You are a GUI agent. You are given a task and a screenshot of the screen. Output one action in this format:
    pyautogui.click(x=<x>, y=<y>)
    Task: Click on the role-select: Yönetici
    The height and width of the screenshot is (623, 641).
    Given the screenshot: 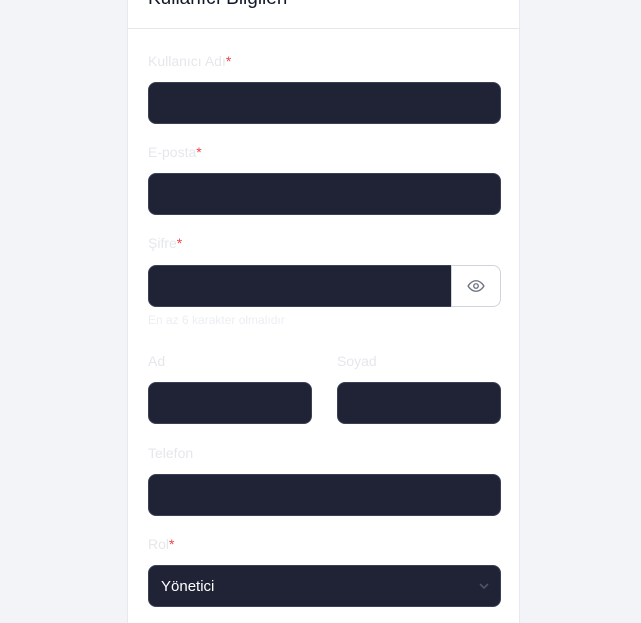 What is the action you would take?
    pyautogui.click(x=324, y=586)
    